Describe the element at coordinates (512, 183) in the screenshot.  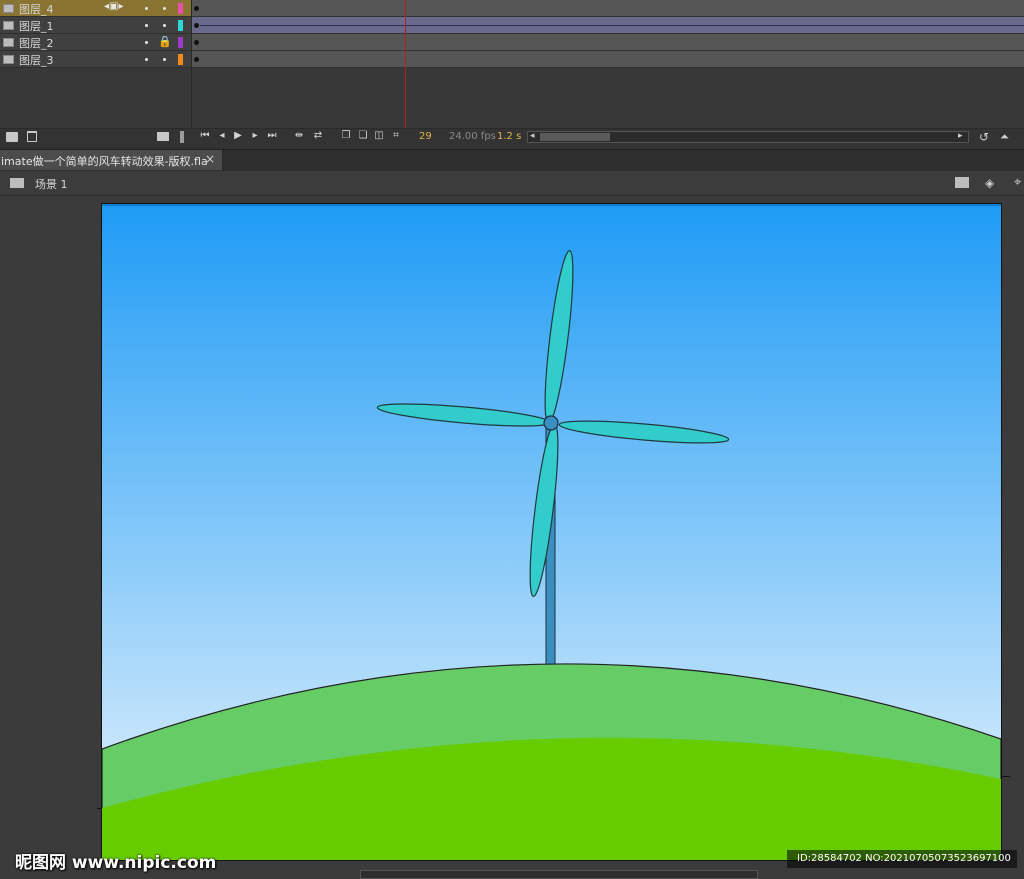
I see `edit-bar: 场景 1 ◈ ⌖` at that location.